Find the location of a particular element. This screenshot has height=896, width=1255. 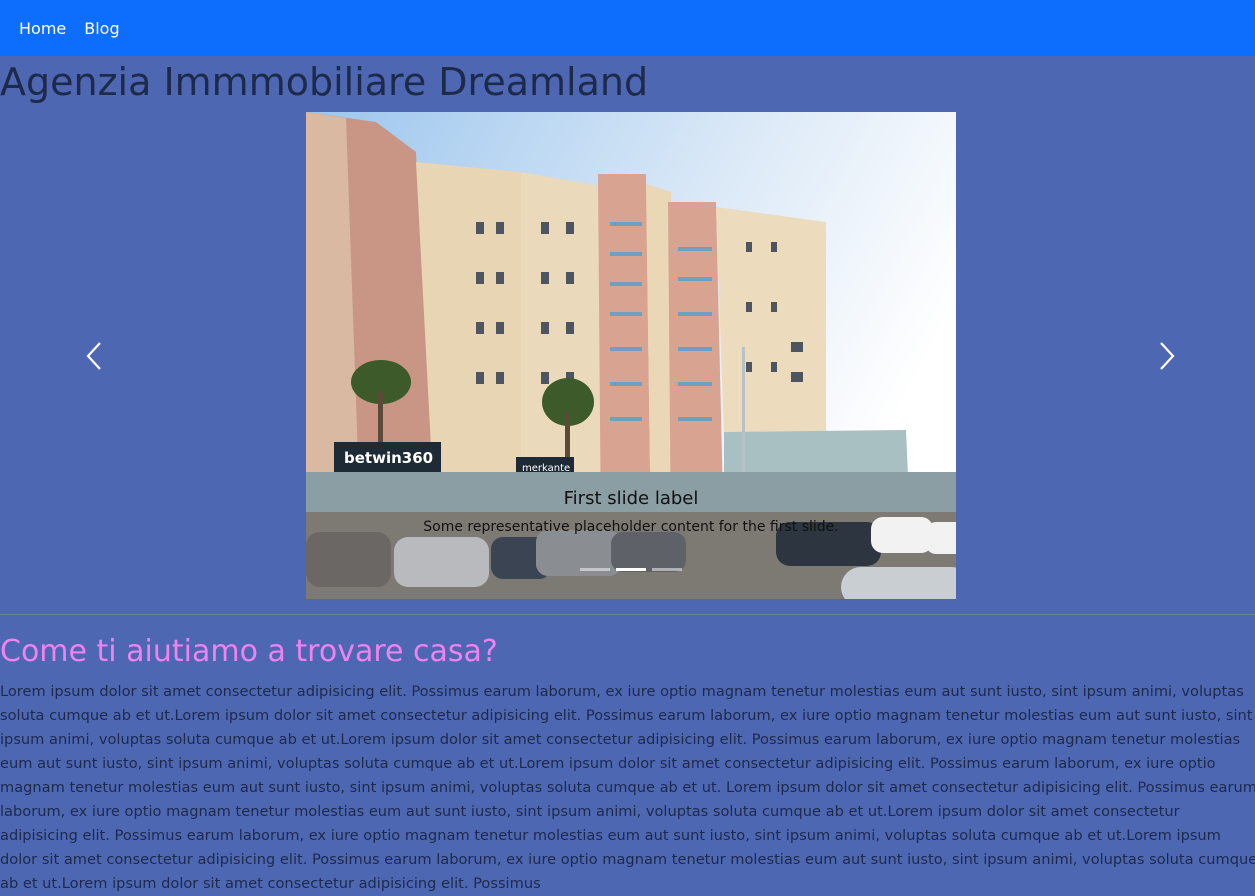

divider is located at coordinates (627, 614).